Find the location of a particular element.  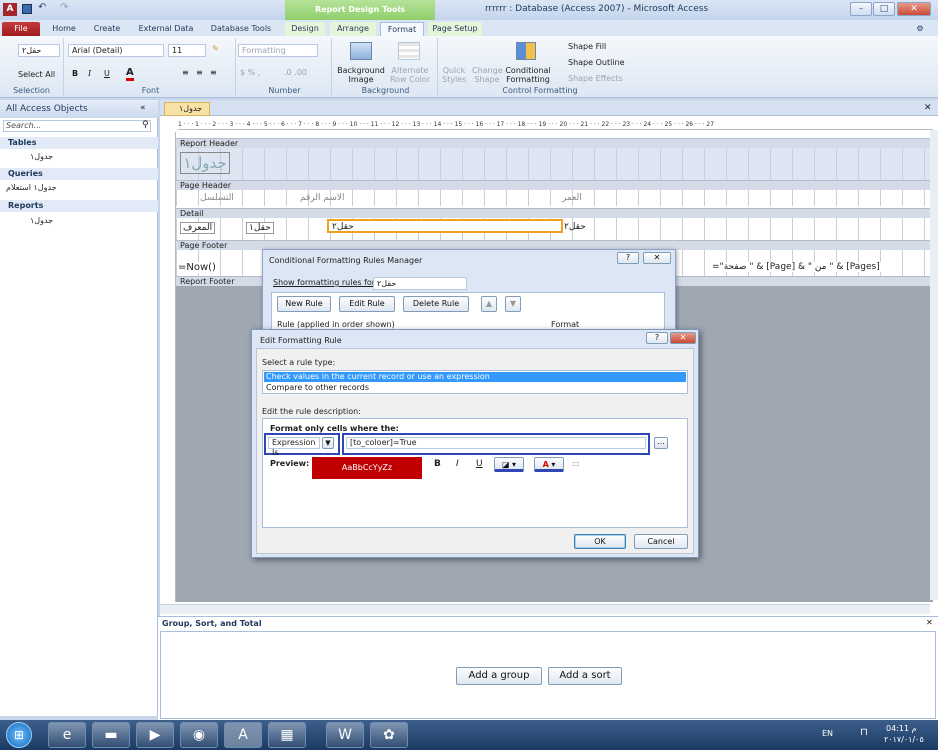

rule-type-option-compare: Compare to other records is located at coordinates (316, 388).